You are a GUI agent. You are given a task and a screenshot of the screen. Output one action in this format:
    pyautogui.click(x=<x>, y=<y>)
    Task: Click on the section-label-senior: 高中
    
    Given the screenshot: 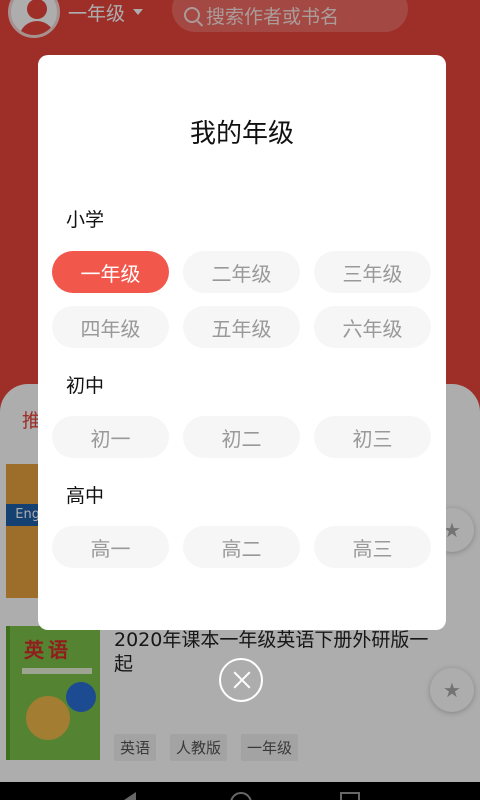 What is the action you would take?
    pyautogui.click(x=85, y=496)
    